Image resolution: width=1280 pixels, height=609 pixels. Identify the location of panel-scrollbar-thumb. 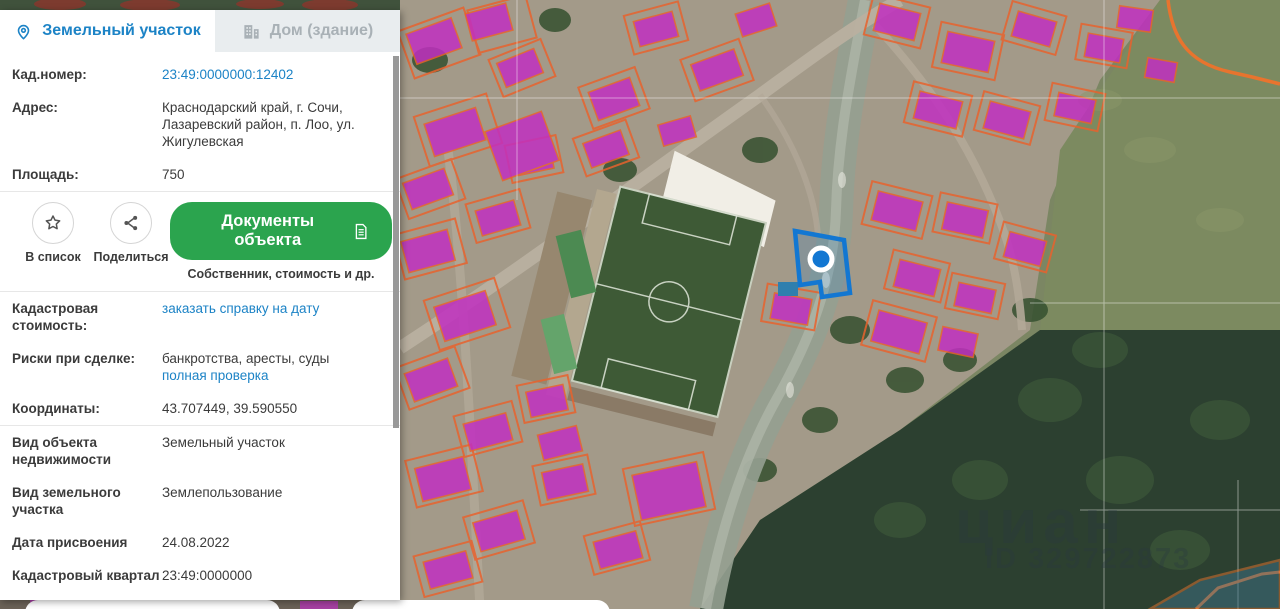
(396, 242).